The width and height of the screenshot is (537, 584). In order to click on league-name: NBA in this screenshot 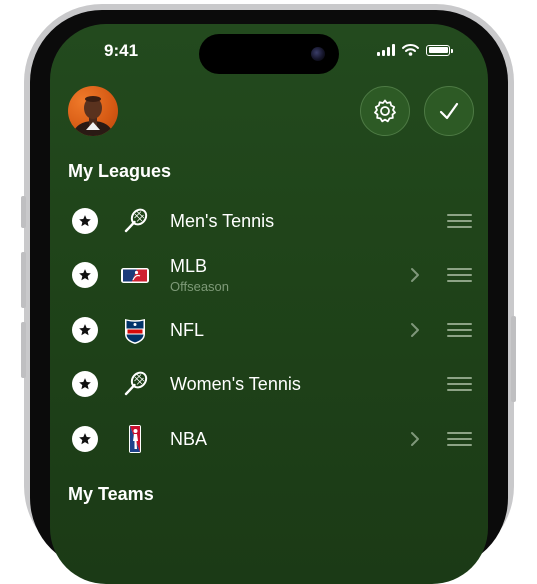, I will do `click(189, 439)`.